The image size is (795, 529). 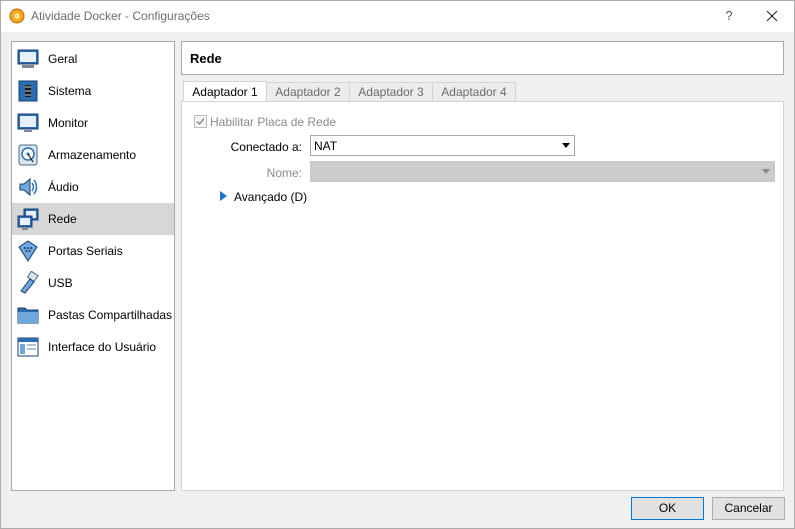 What do you see at coordinates (28, 122) in the screenshot?
I see `display-icon` at bounding box center [28, 122].